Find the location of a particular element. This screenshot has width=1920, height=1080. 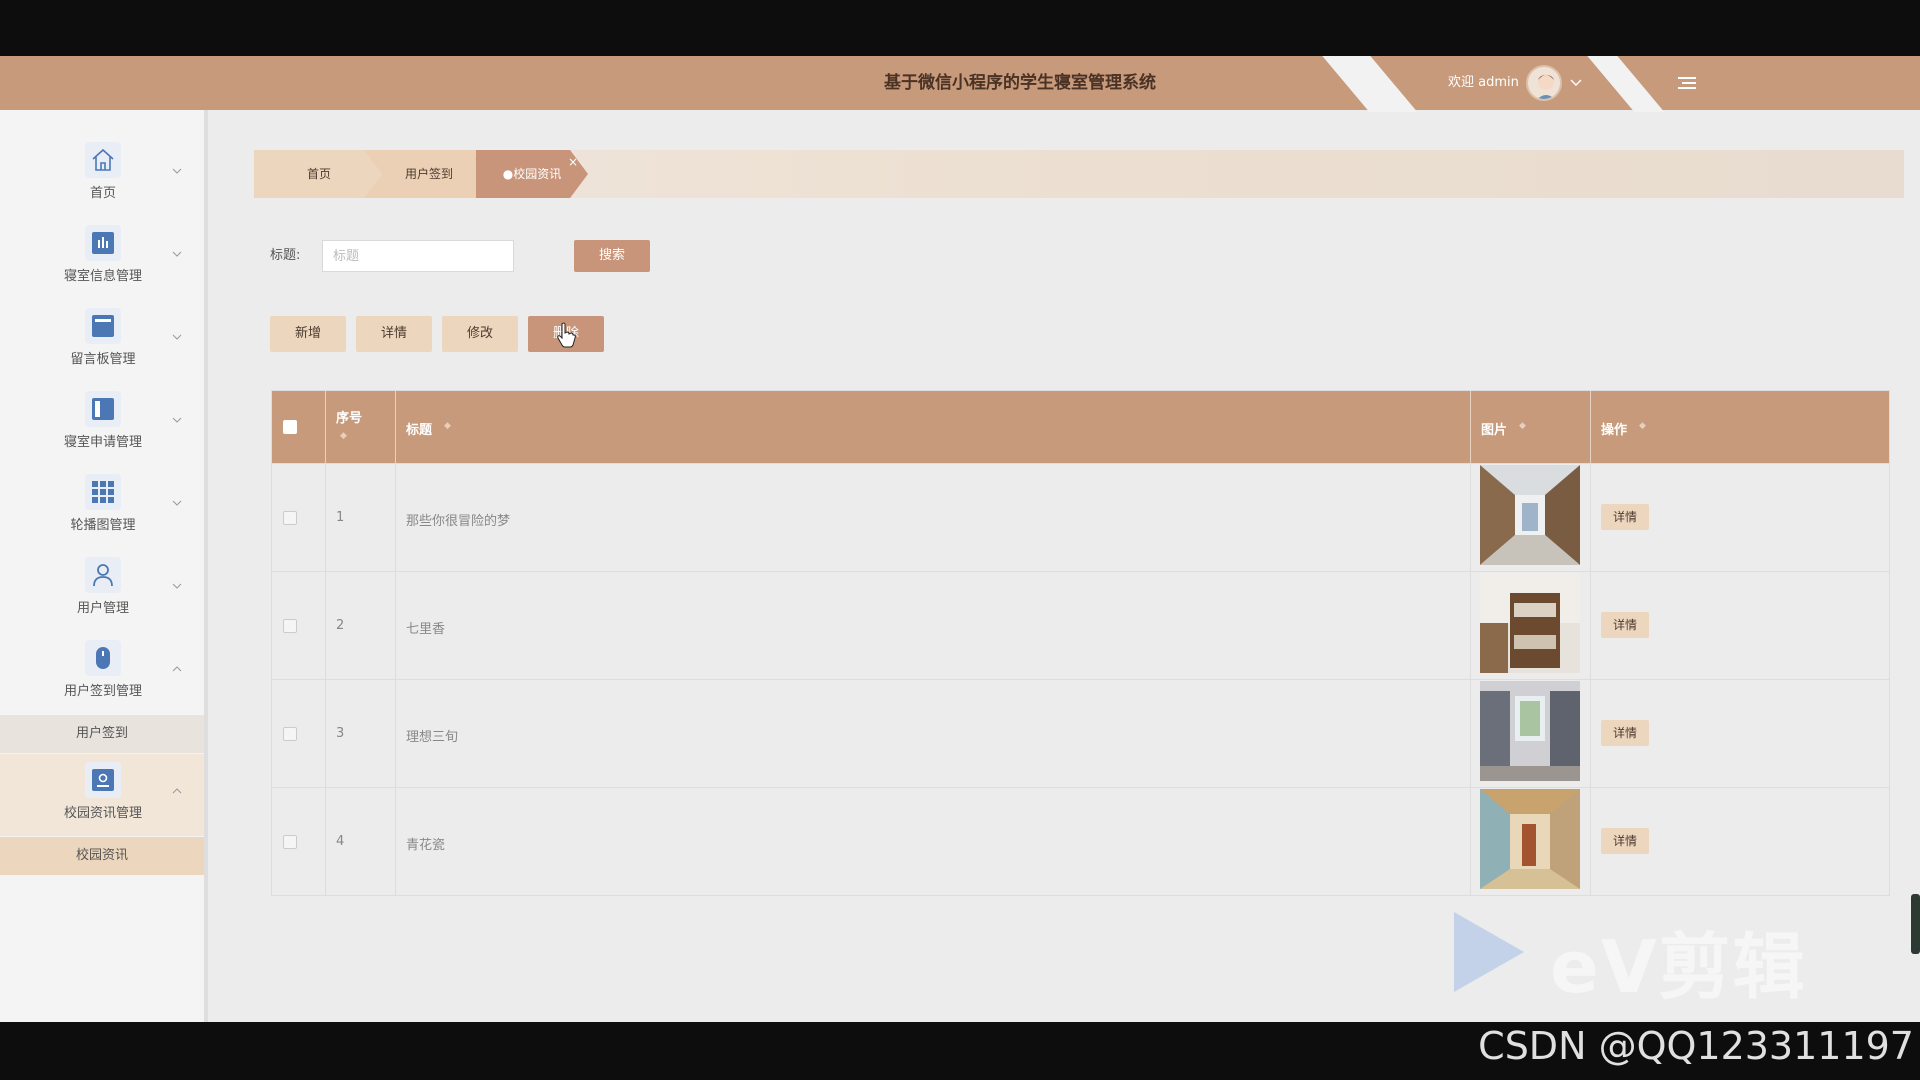

title-cell: 理想三旬 is located at coordinates (933, 734).